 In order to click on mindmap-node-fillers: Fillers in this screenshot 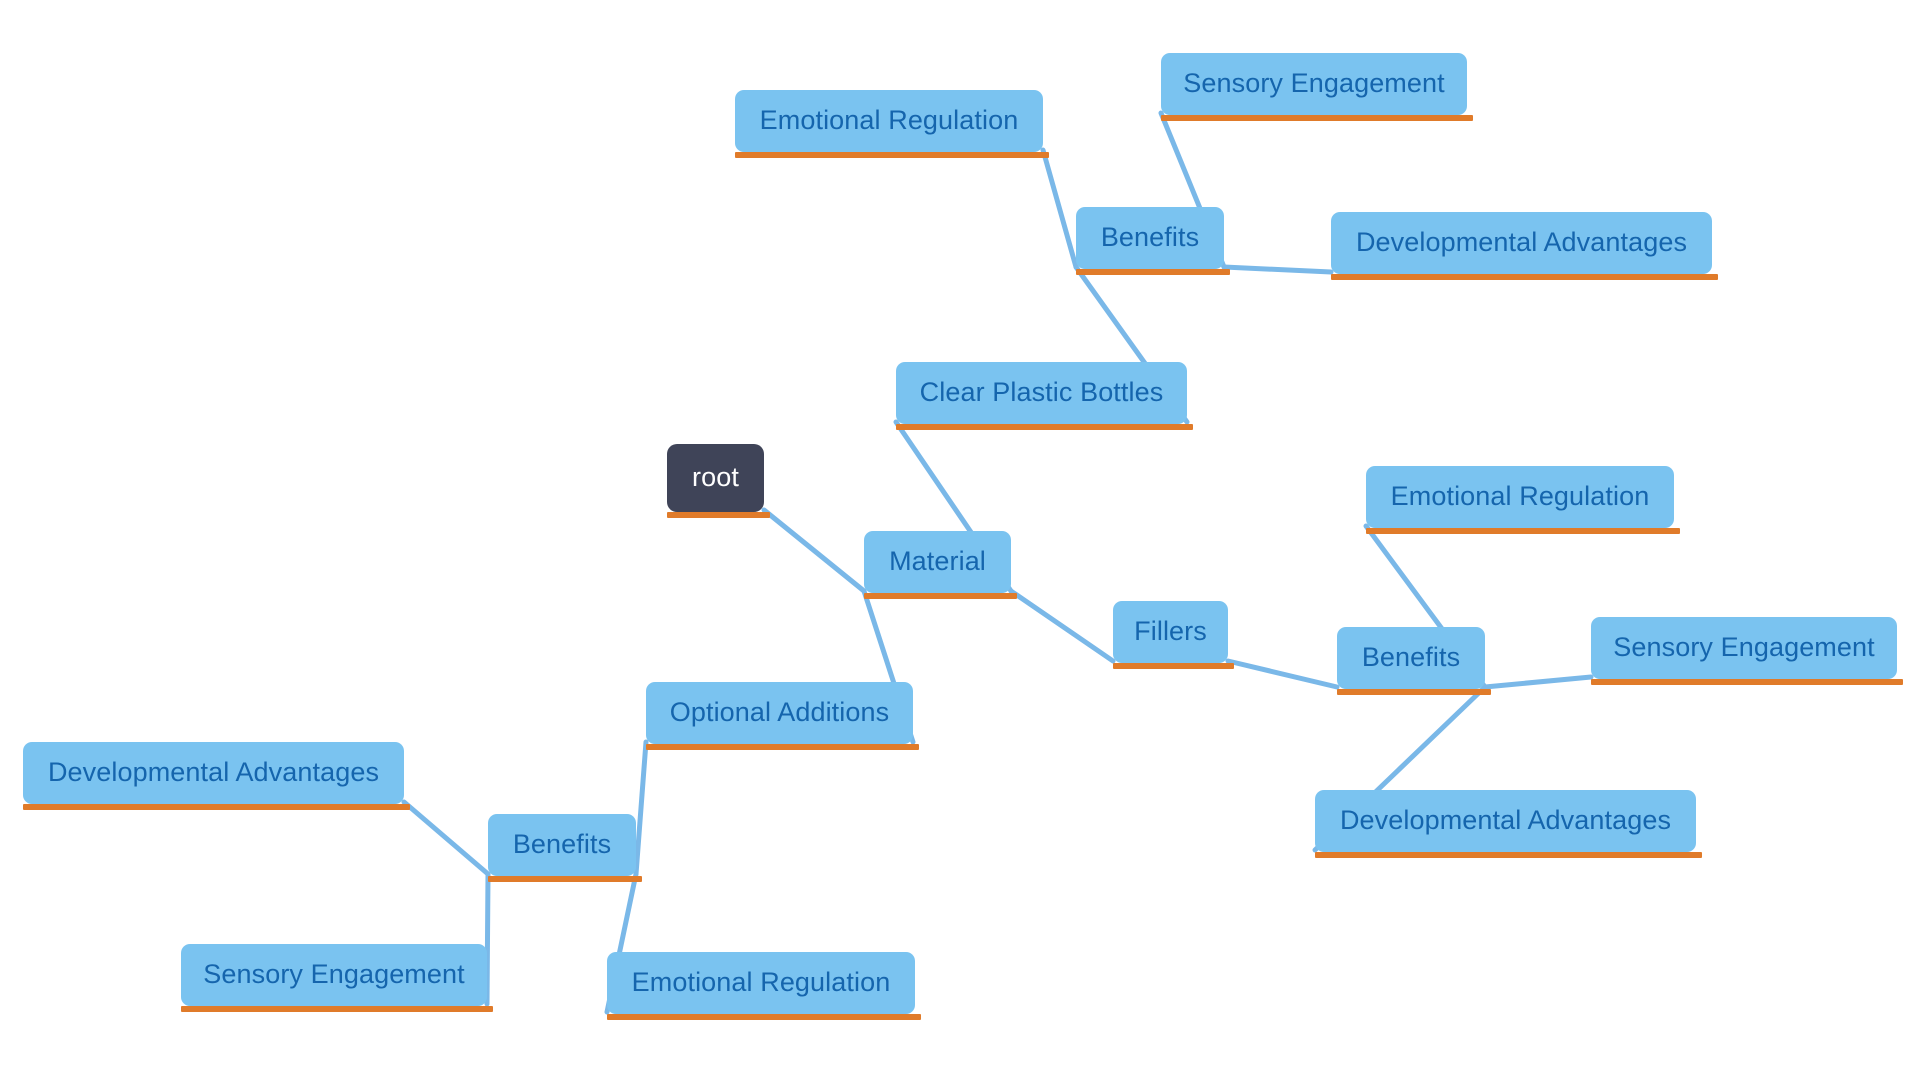, I will do `click(1170, 632)`.